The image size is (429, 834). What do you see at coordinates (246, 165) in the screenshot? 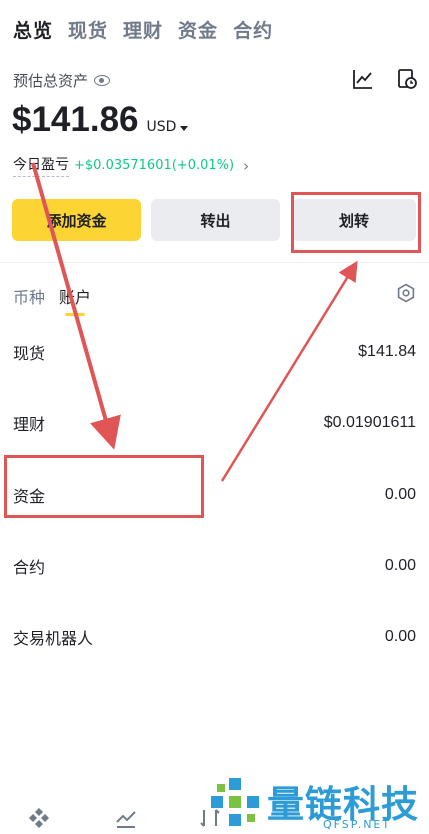
I see `chevron-right-icon: ›` at bounding box center [246, 165].